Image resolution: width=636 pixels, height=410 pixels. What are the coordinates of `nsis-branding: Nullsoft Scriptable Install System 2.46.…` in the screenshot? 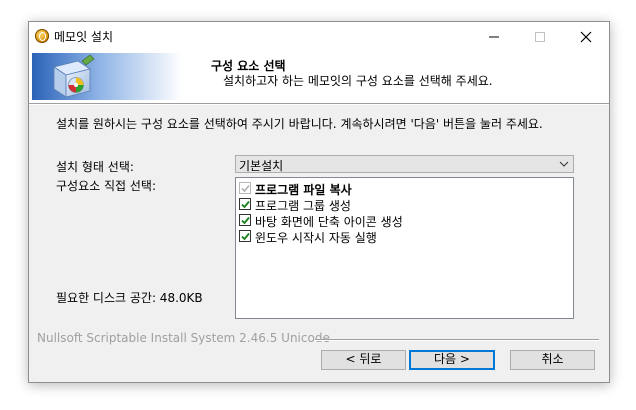 It's located at (183, 338).